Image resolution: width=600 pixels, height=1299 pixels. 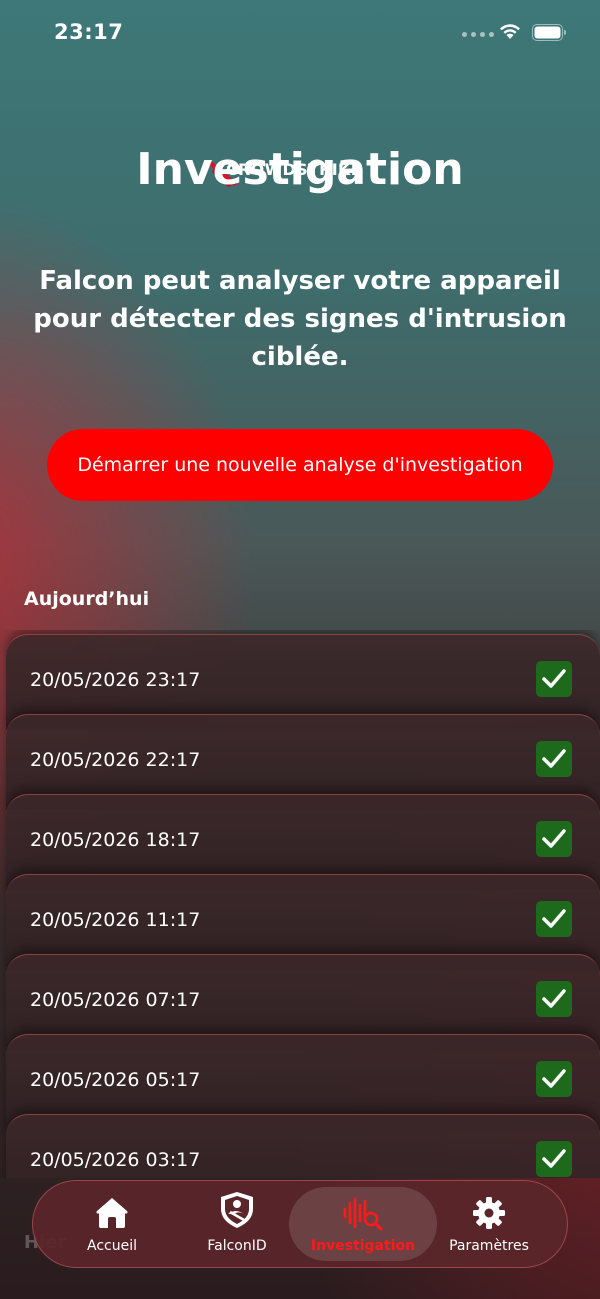 I want to click on tab-falconid: FalconID, so click(x=237, y=1224).